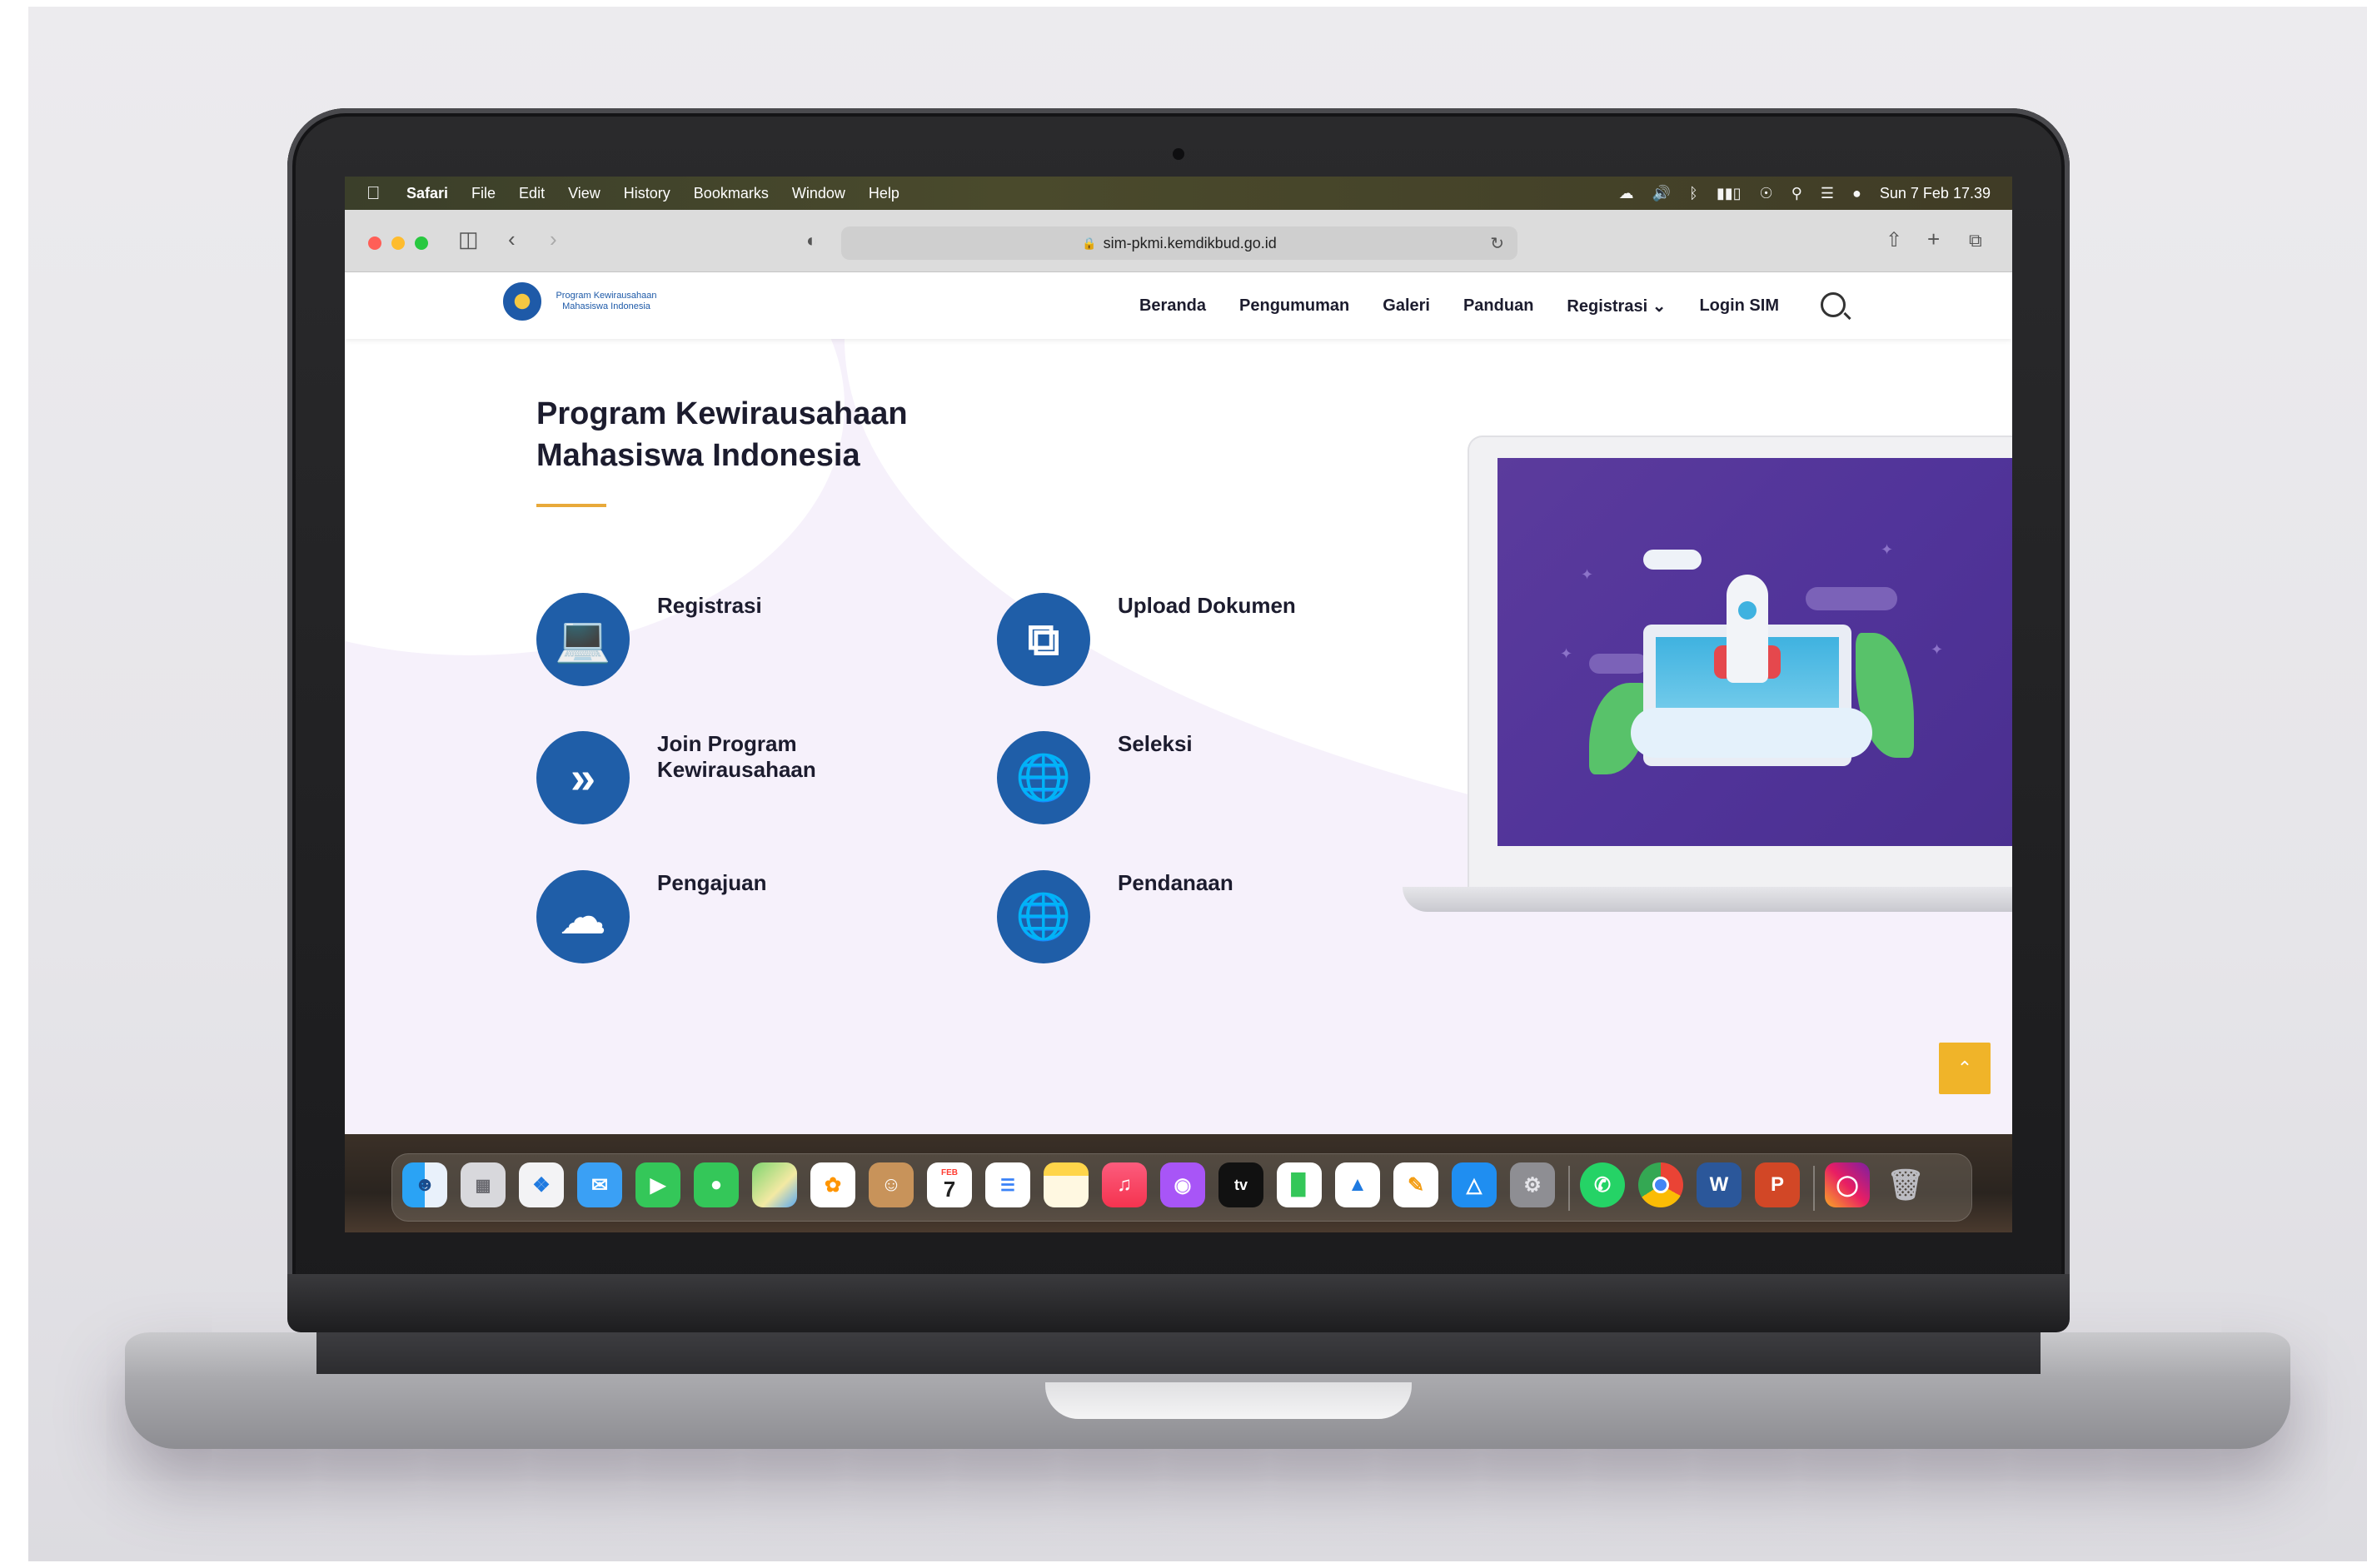 This screenshot has width=2367, height=1568. What do you see at coordinates (1660, 1185) in the screenshot?
I see `chrome-icon` at bounding box center [1660, 1185].